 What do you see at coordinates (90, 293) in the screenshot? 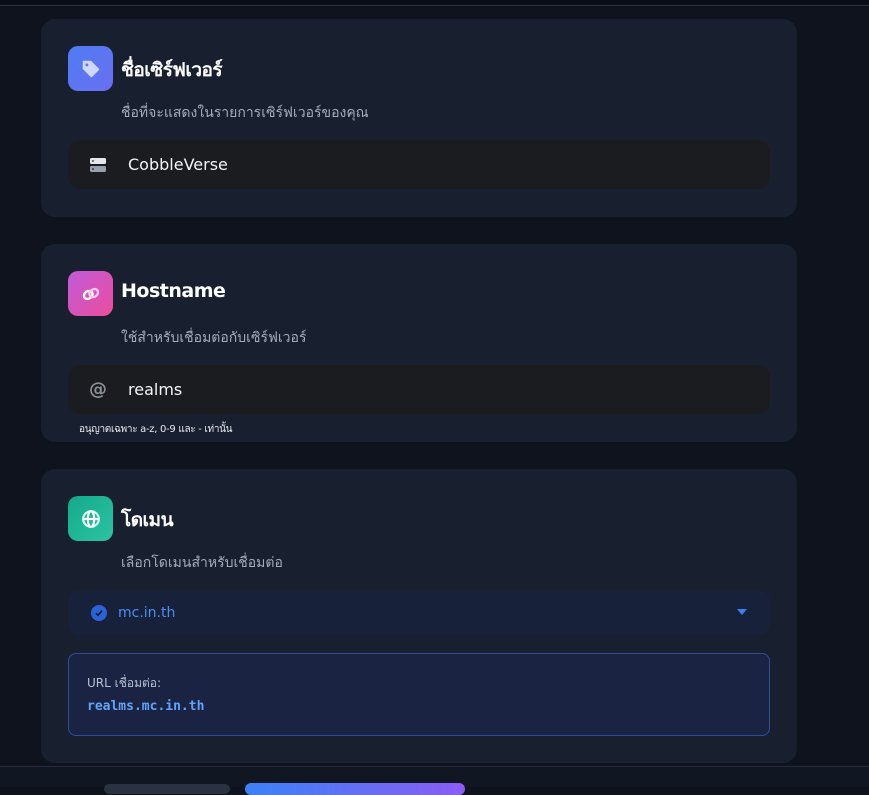
I see `link-icon` at bounding box center [90, 293].